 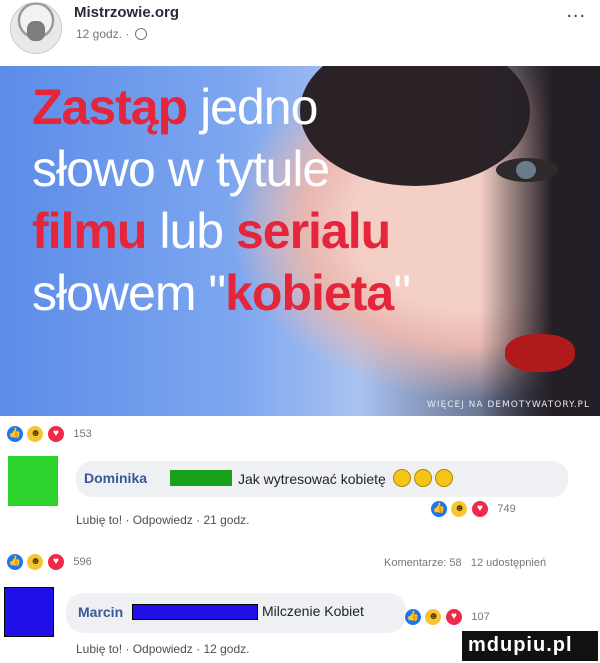 I want to click on hero-line-3-mid: lub, so click(x=191, y=231).